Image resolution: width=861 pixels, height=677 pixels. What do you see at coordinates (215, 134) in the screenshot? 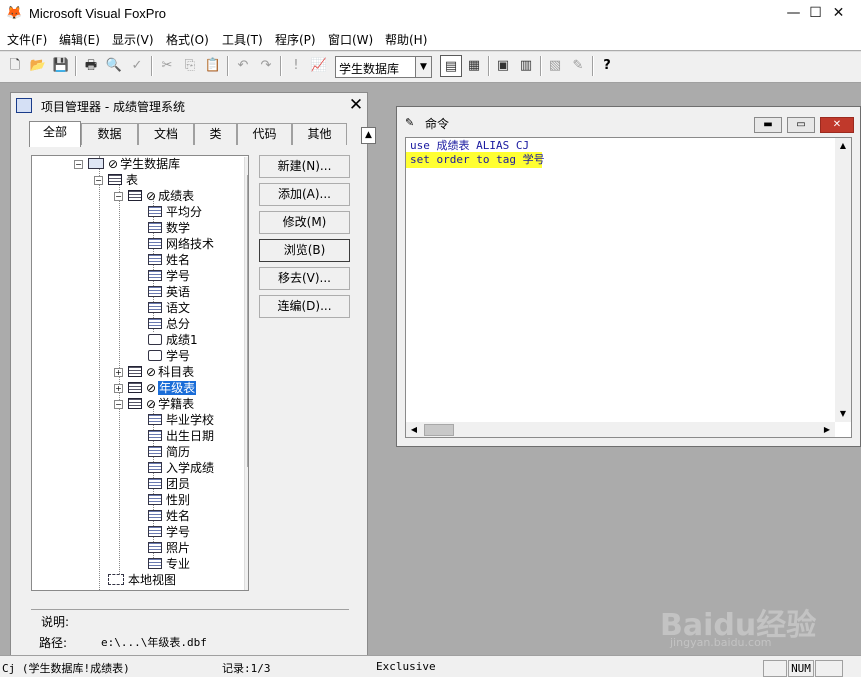
I see `tab-classes: 类` at bounding box center [215, 134].